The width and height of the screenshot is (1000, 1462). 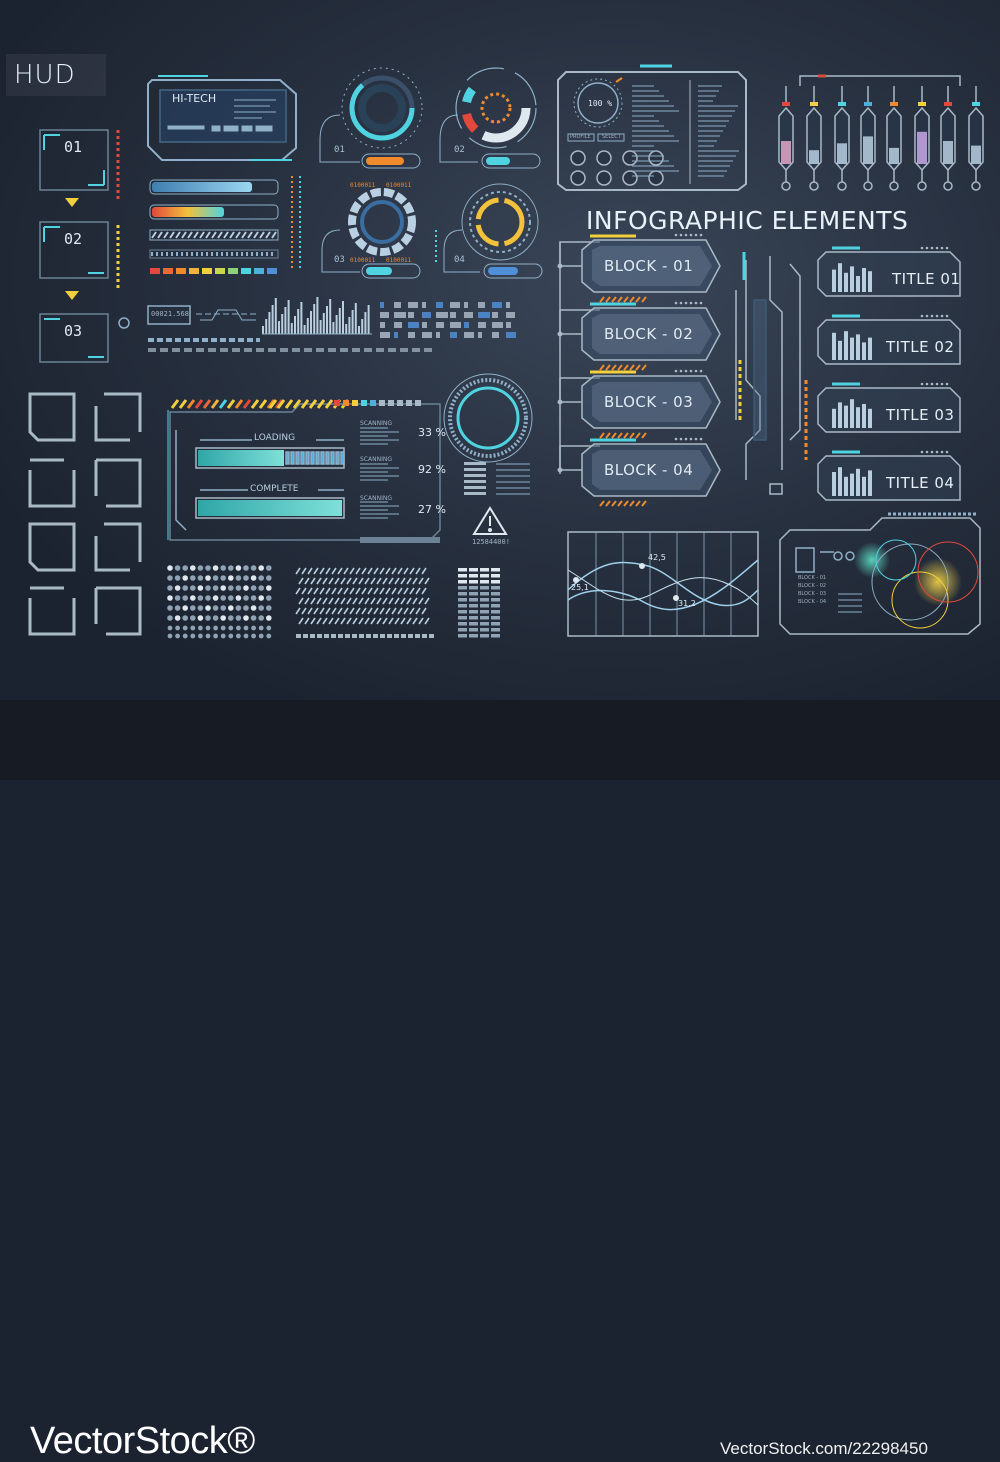 I want to click on loading-panel, so click(x=304, y=473).